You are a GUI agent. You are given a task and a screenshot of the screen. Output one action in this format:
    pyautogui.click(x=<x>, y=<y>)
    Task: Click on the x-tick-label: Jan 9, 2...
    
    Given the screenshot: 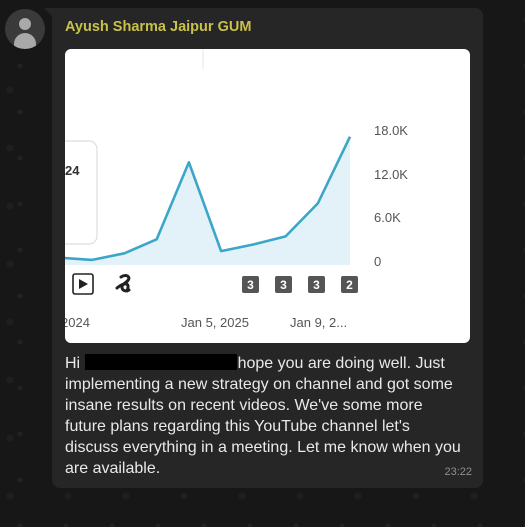 What is the action you would take?
    pyautogui.click(x=318, y=322)
    